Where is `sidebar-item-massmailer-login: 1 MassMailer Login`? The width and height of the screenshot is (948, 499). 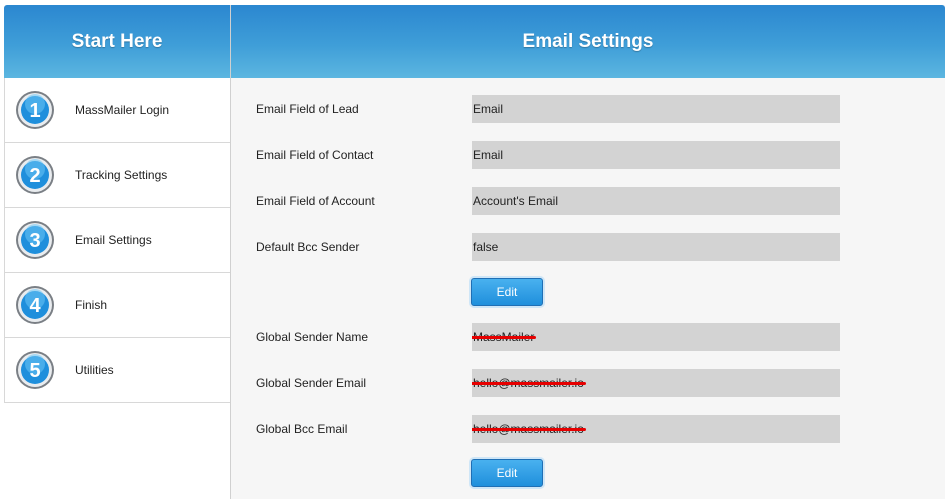
sidebar-item-massmailer-login: 1 MassMailer Login is located at coordinates (117, 110).